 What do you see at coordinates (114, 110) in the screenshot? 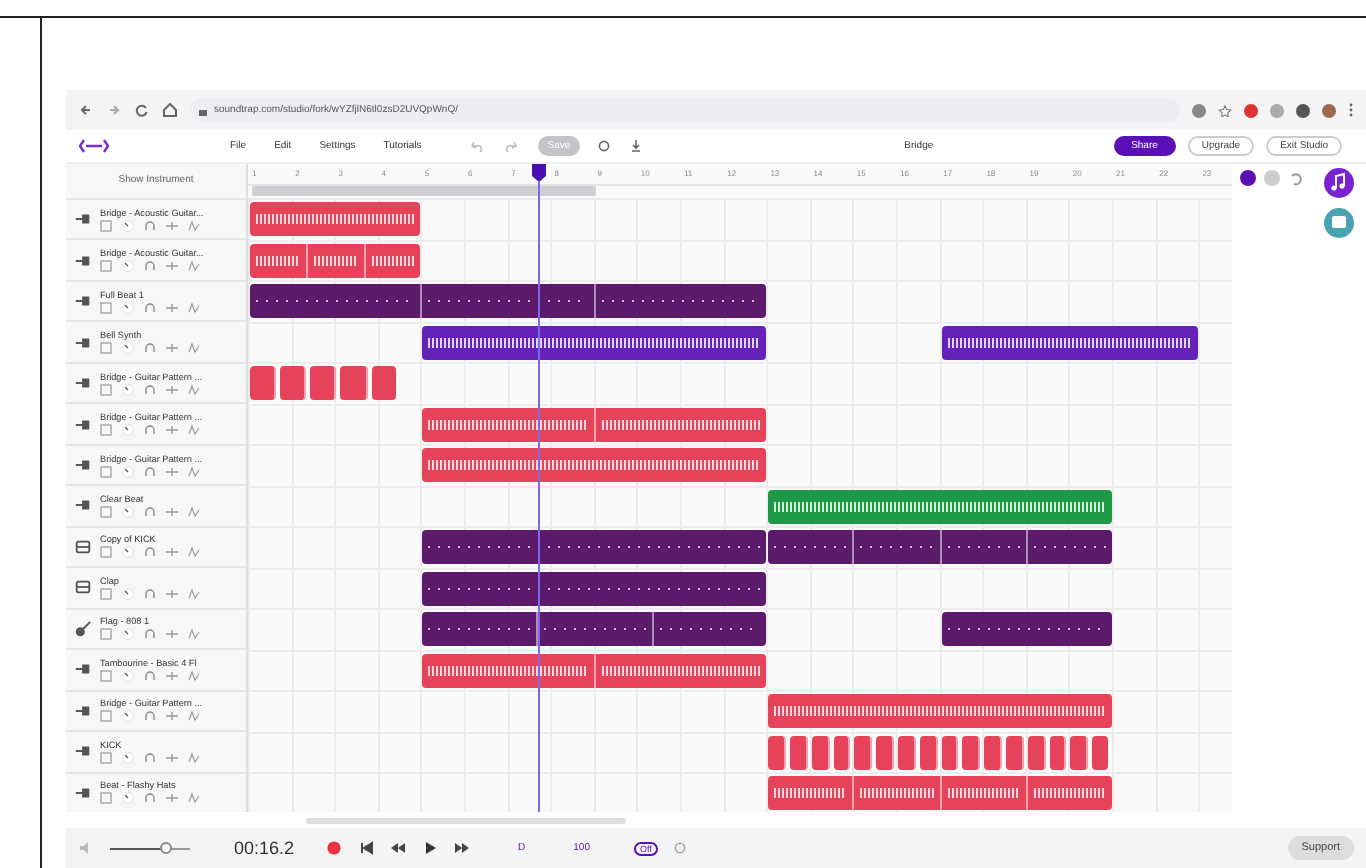
I see `forward-icon` at bounding box center [114, 110].